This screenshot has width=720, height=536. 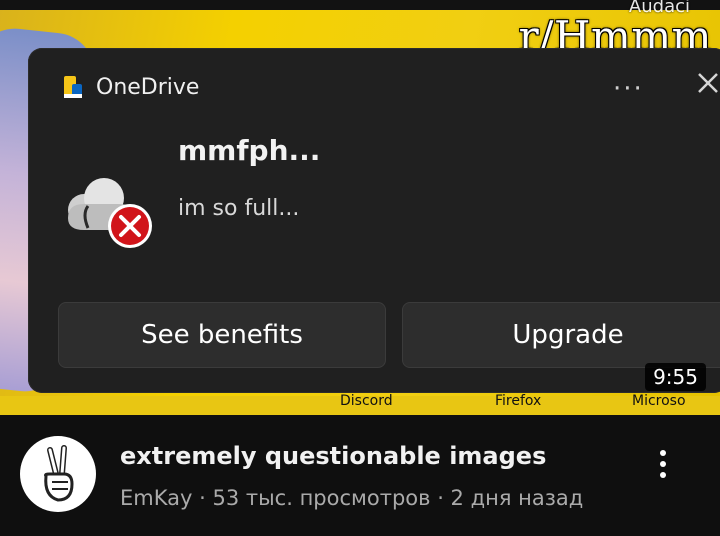 I want to click on upload-age: 2 дня назад, so click(x=517, y=498).